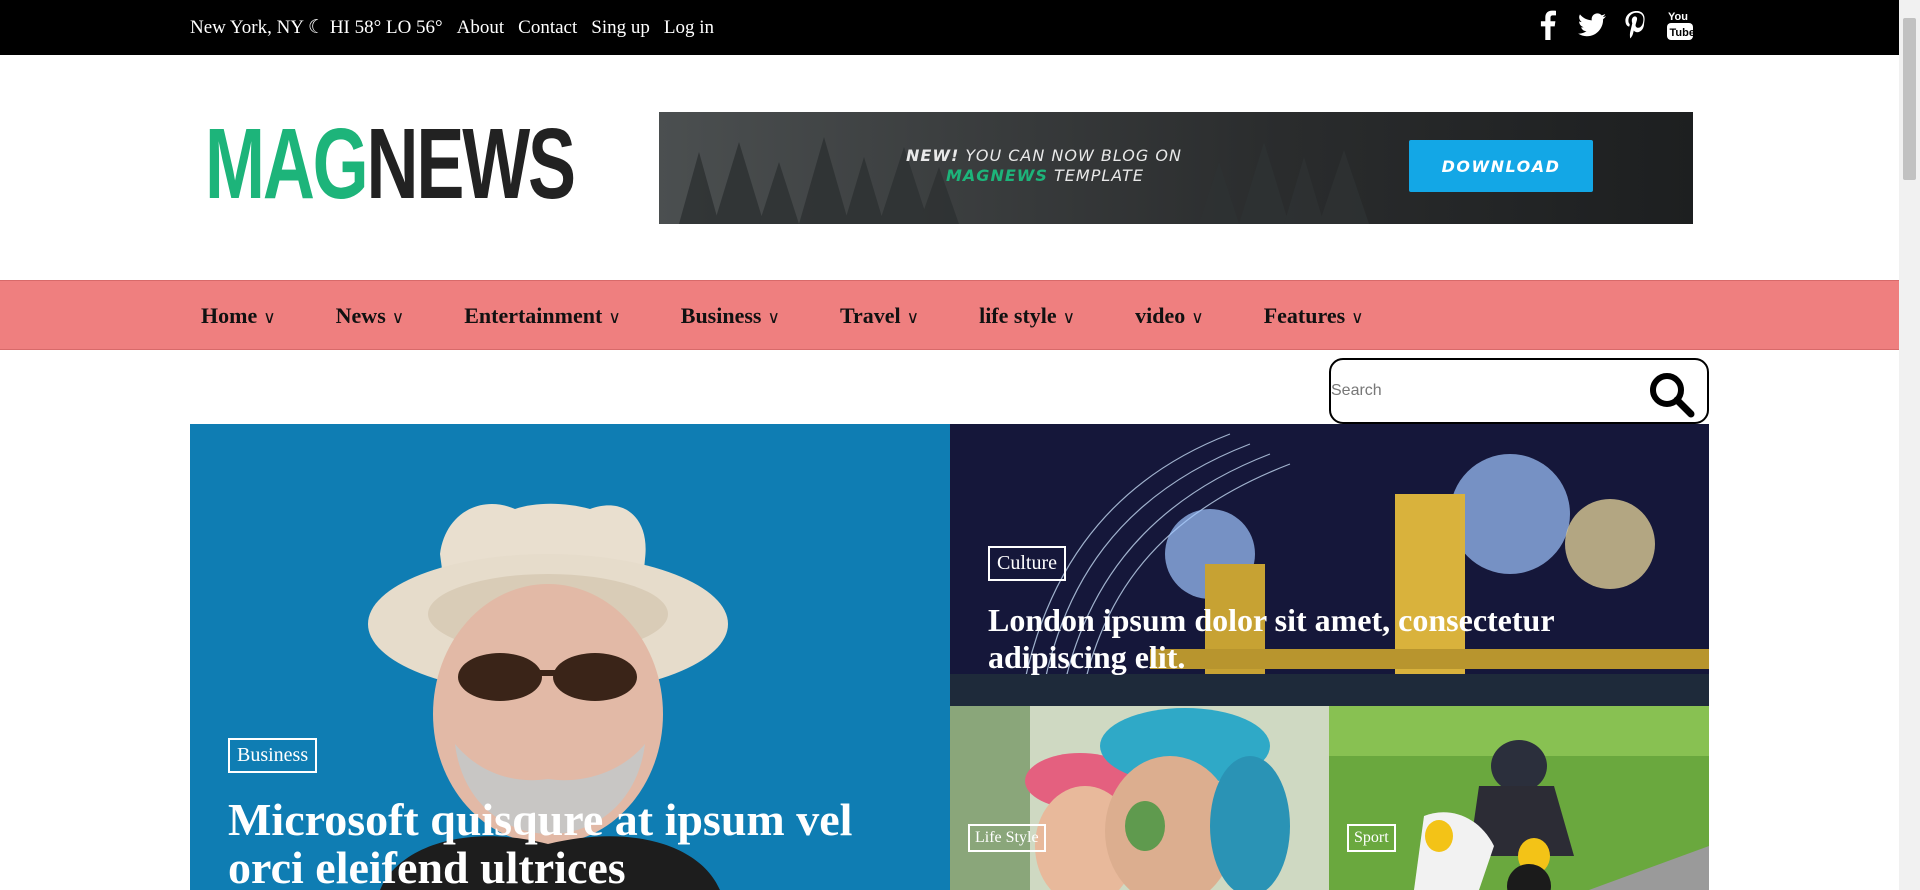 The height and width of the screenshot is (890, 1920). What do you see at coordinates (471, 164) in the screenshot?
I see `logo-news: NEWS` at bounding box center [471, 164].